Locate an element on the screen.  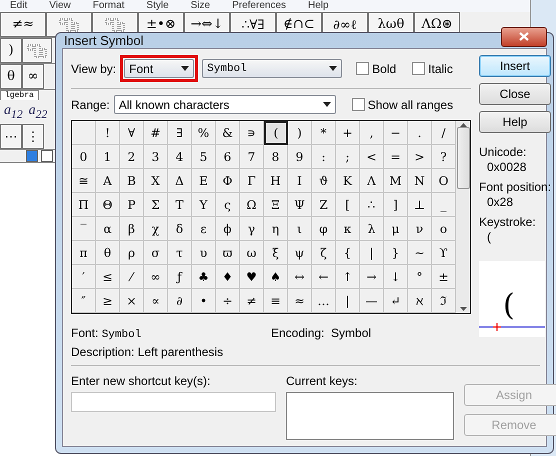
symbol-cell: η is located at coordinates (276, 229).